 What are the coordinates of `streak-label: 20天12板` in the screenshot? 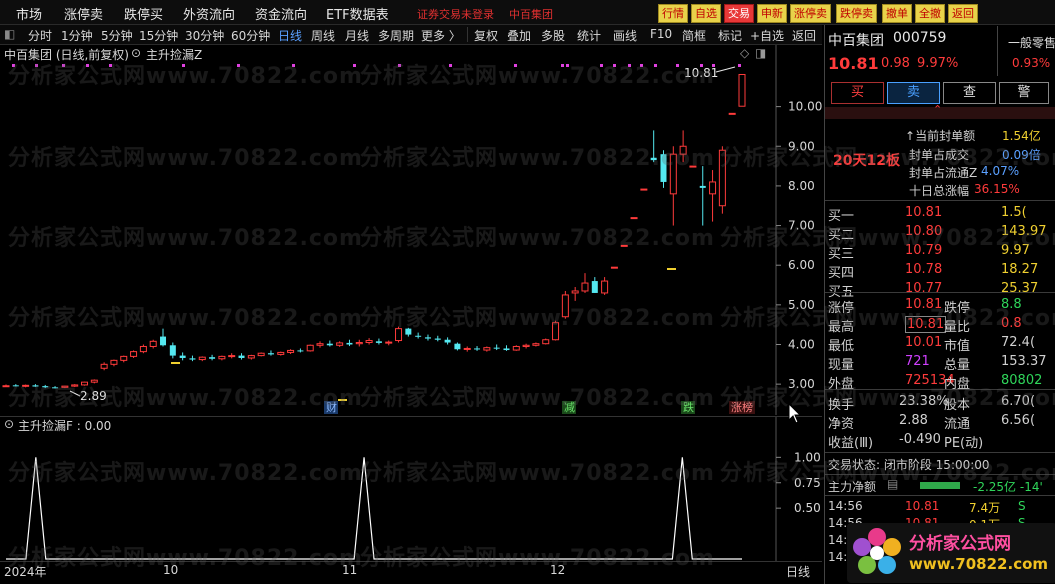 It's located at (866, 161).